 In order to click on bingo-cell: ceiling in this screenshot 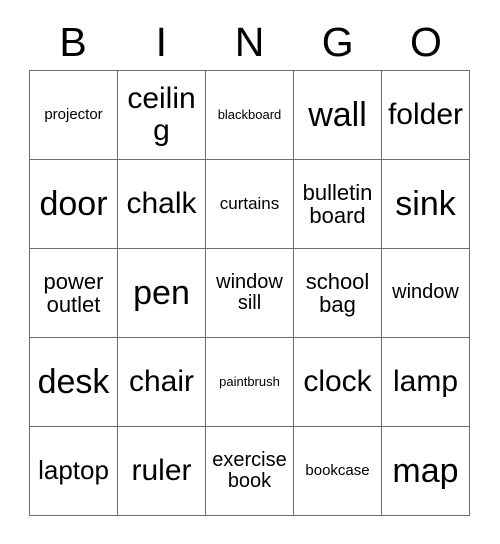, I will do `click(162, 115)`.